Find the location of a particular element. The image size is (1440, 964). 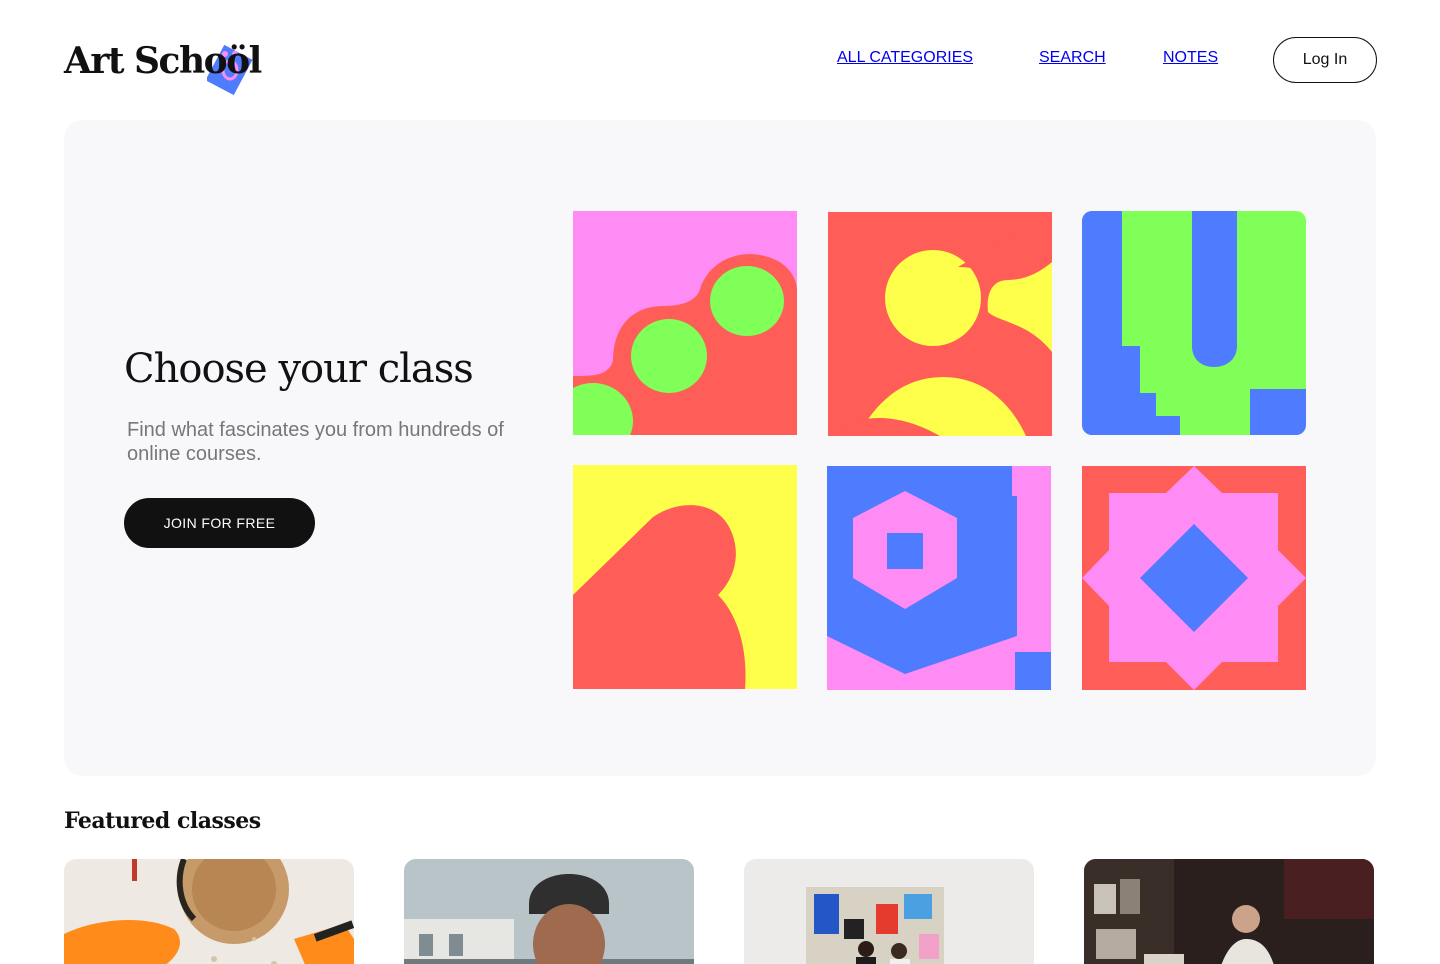

featured-class-card-photography is located at coordinates (549, 911).